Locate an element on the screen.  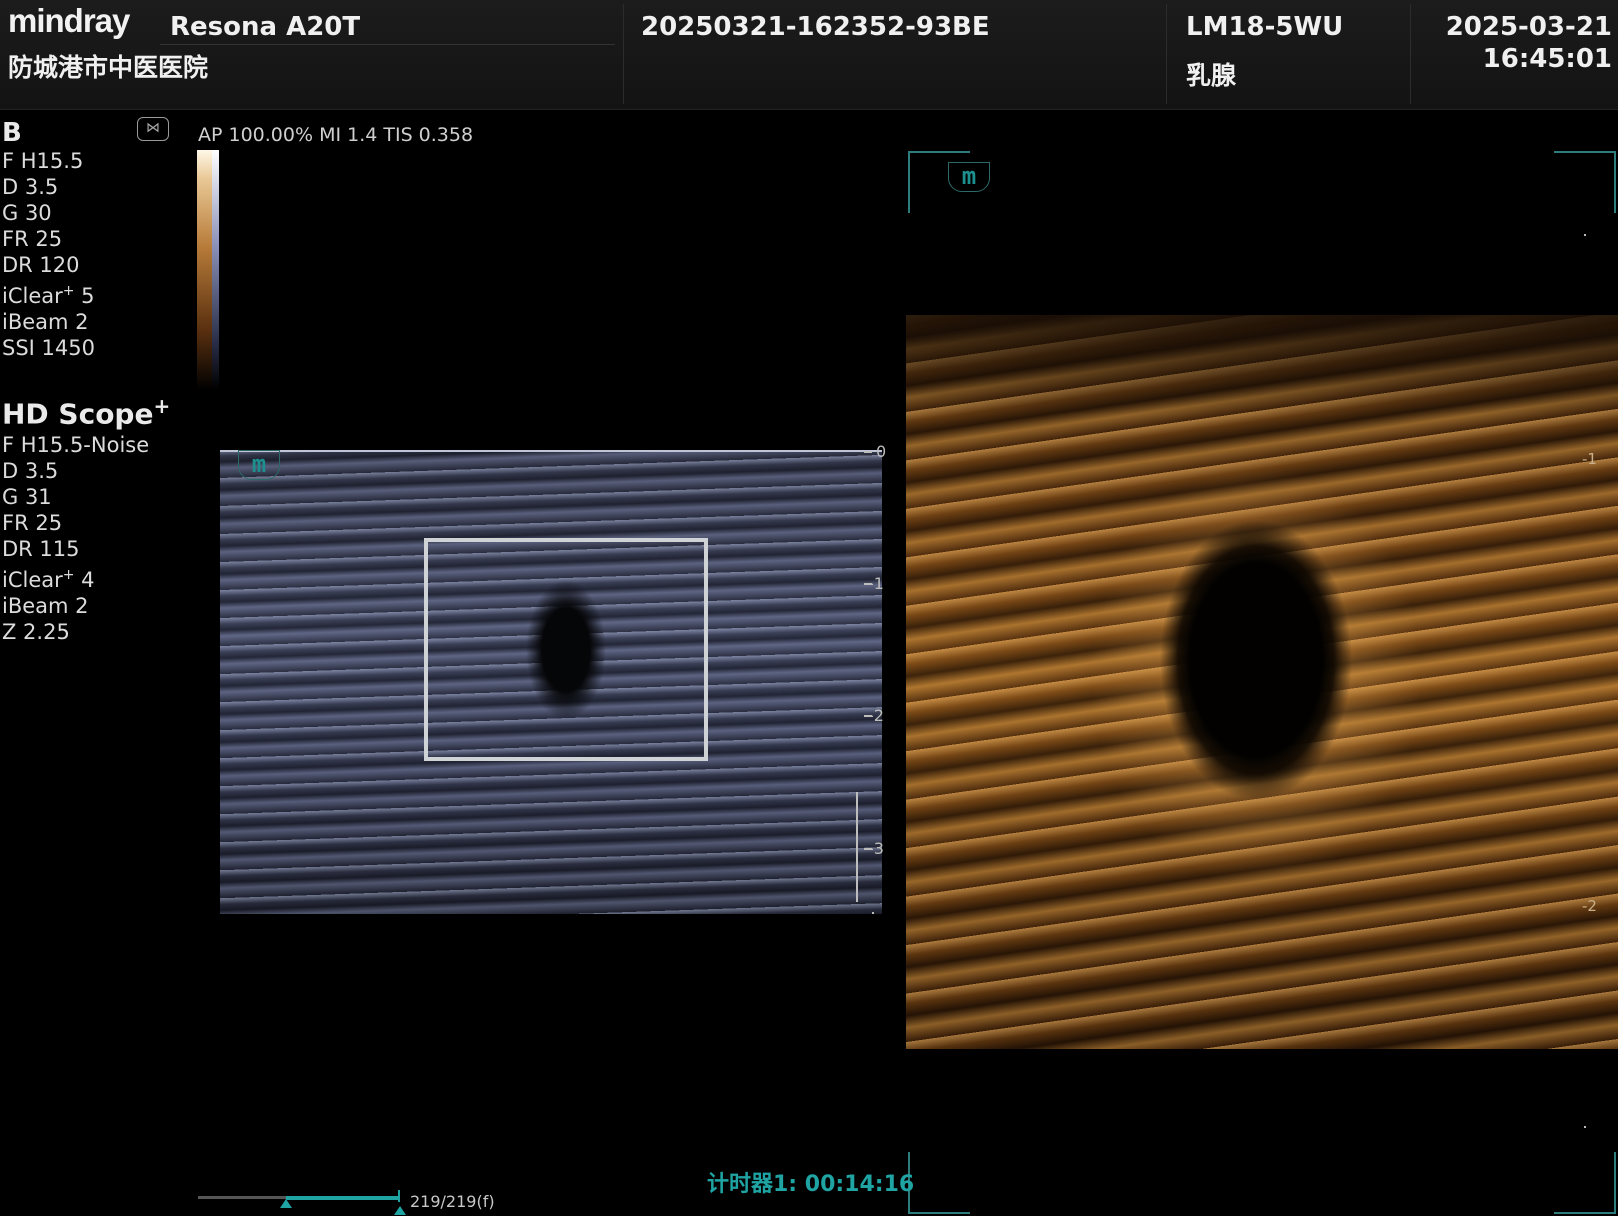
brand-logo: mindray is located at coordinates (69, 20).